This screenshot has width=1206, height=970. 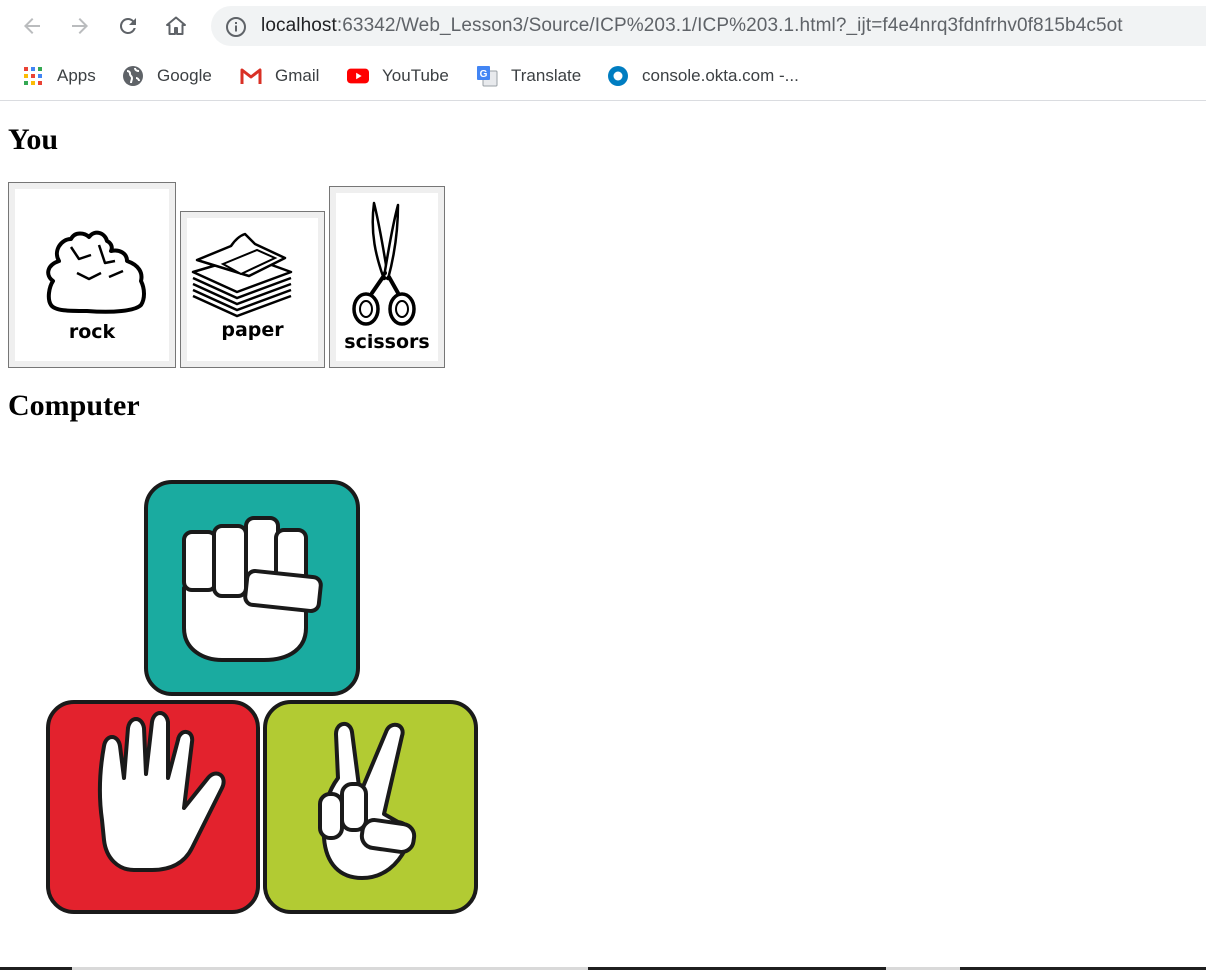 What do you see at coordinates (236, 27) in the screenshot?
I see `info-icon` at bounding box center [236, 27].